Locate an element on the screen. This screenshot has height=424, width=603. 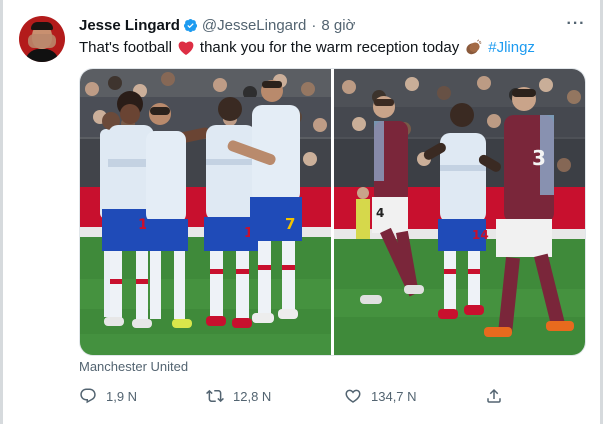
svg-text: 7 is located at coordinates (290, 224).